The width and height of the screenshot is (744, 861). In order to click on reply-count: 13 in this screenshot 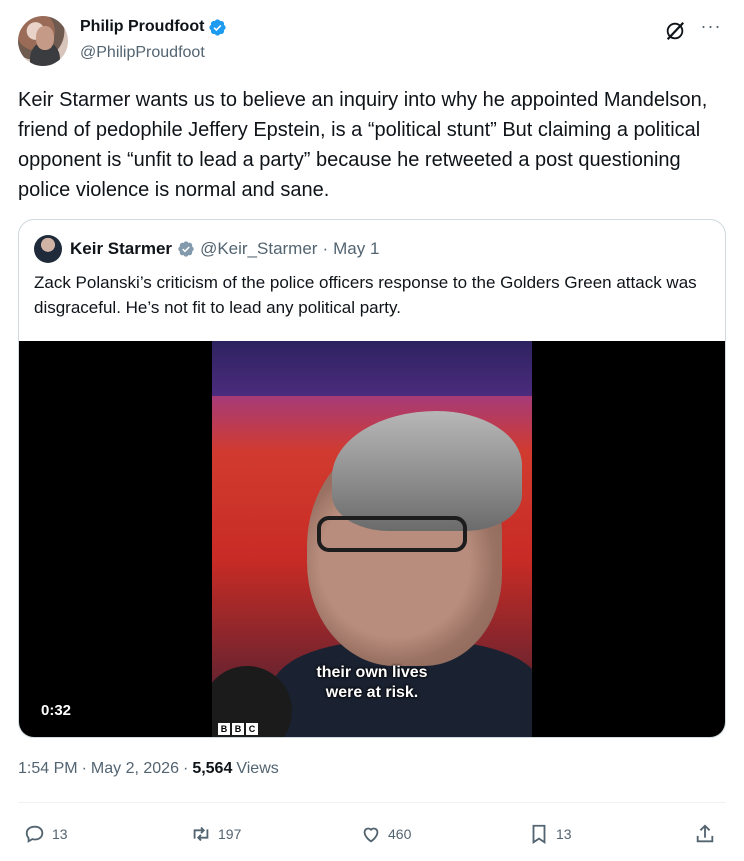, I will do `click(60, 834)`.